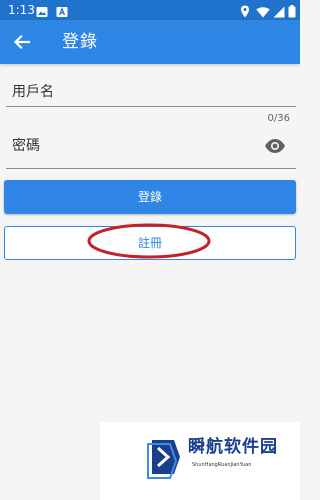 The width and height of the screenshot is (320, 500). What do you see at coordinates (278, 118) in the screenshot?
I see `password-counter: 0/36` at bounding box center [278, 118].